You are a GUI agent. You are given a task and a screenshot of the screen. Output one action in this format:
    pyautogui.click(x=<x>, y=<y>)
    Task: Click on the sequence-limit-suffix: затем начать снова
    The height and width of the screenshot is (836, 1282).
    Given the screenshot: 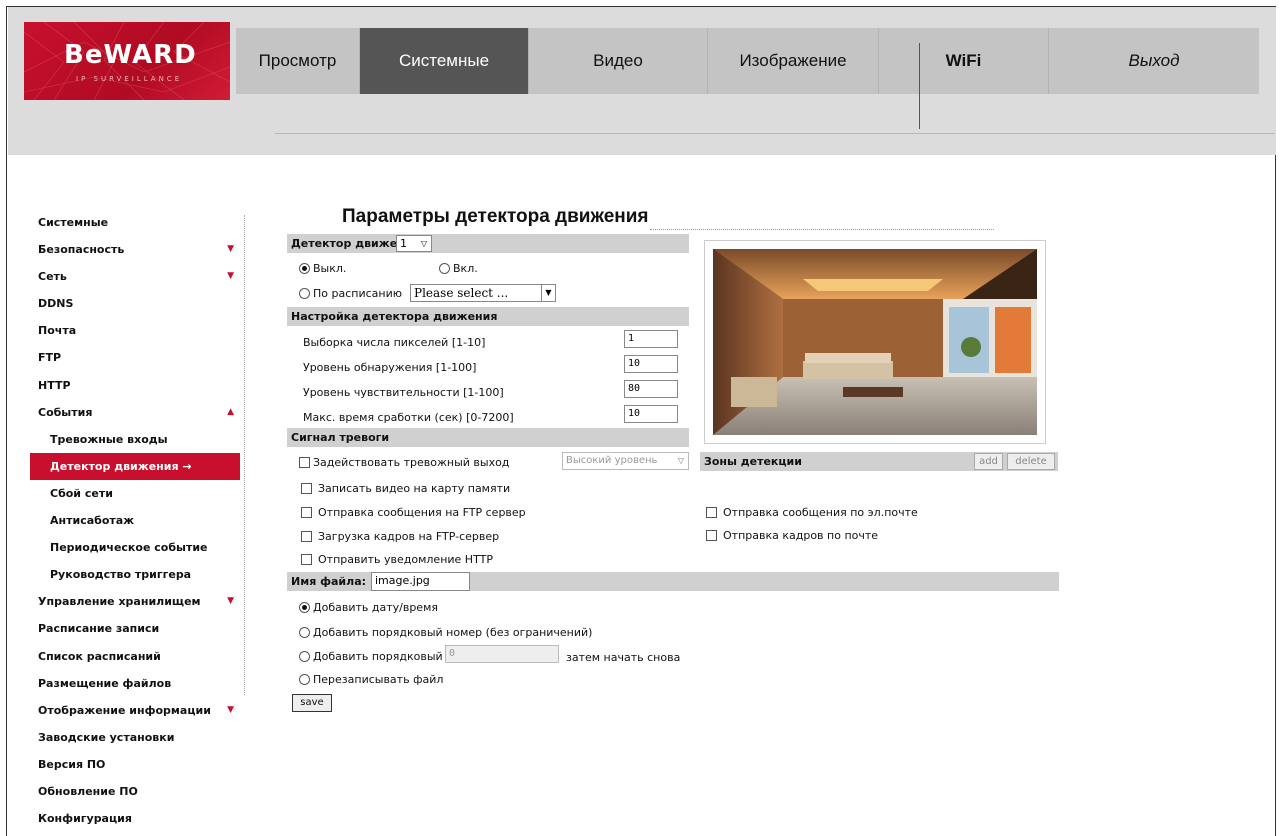 What is the action you would take?
    pyautogui.click(x=623, y=657)
    